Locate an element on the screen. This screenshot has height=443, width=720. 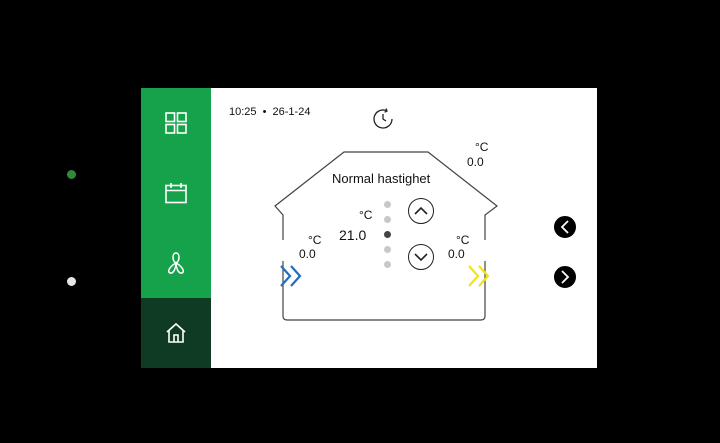
sidebar-item-home is located at coordinates (176, 333).